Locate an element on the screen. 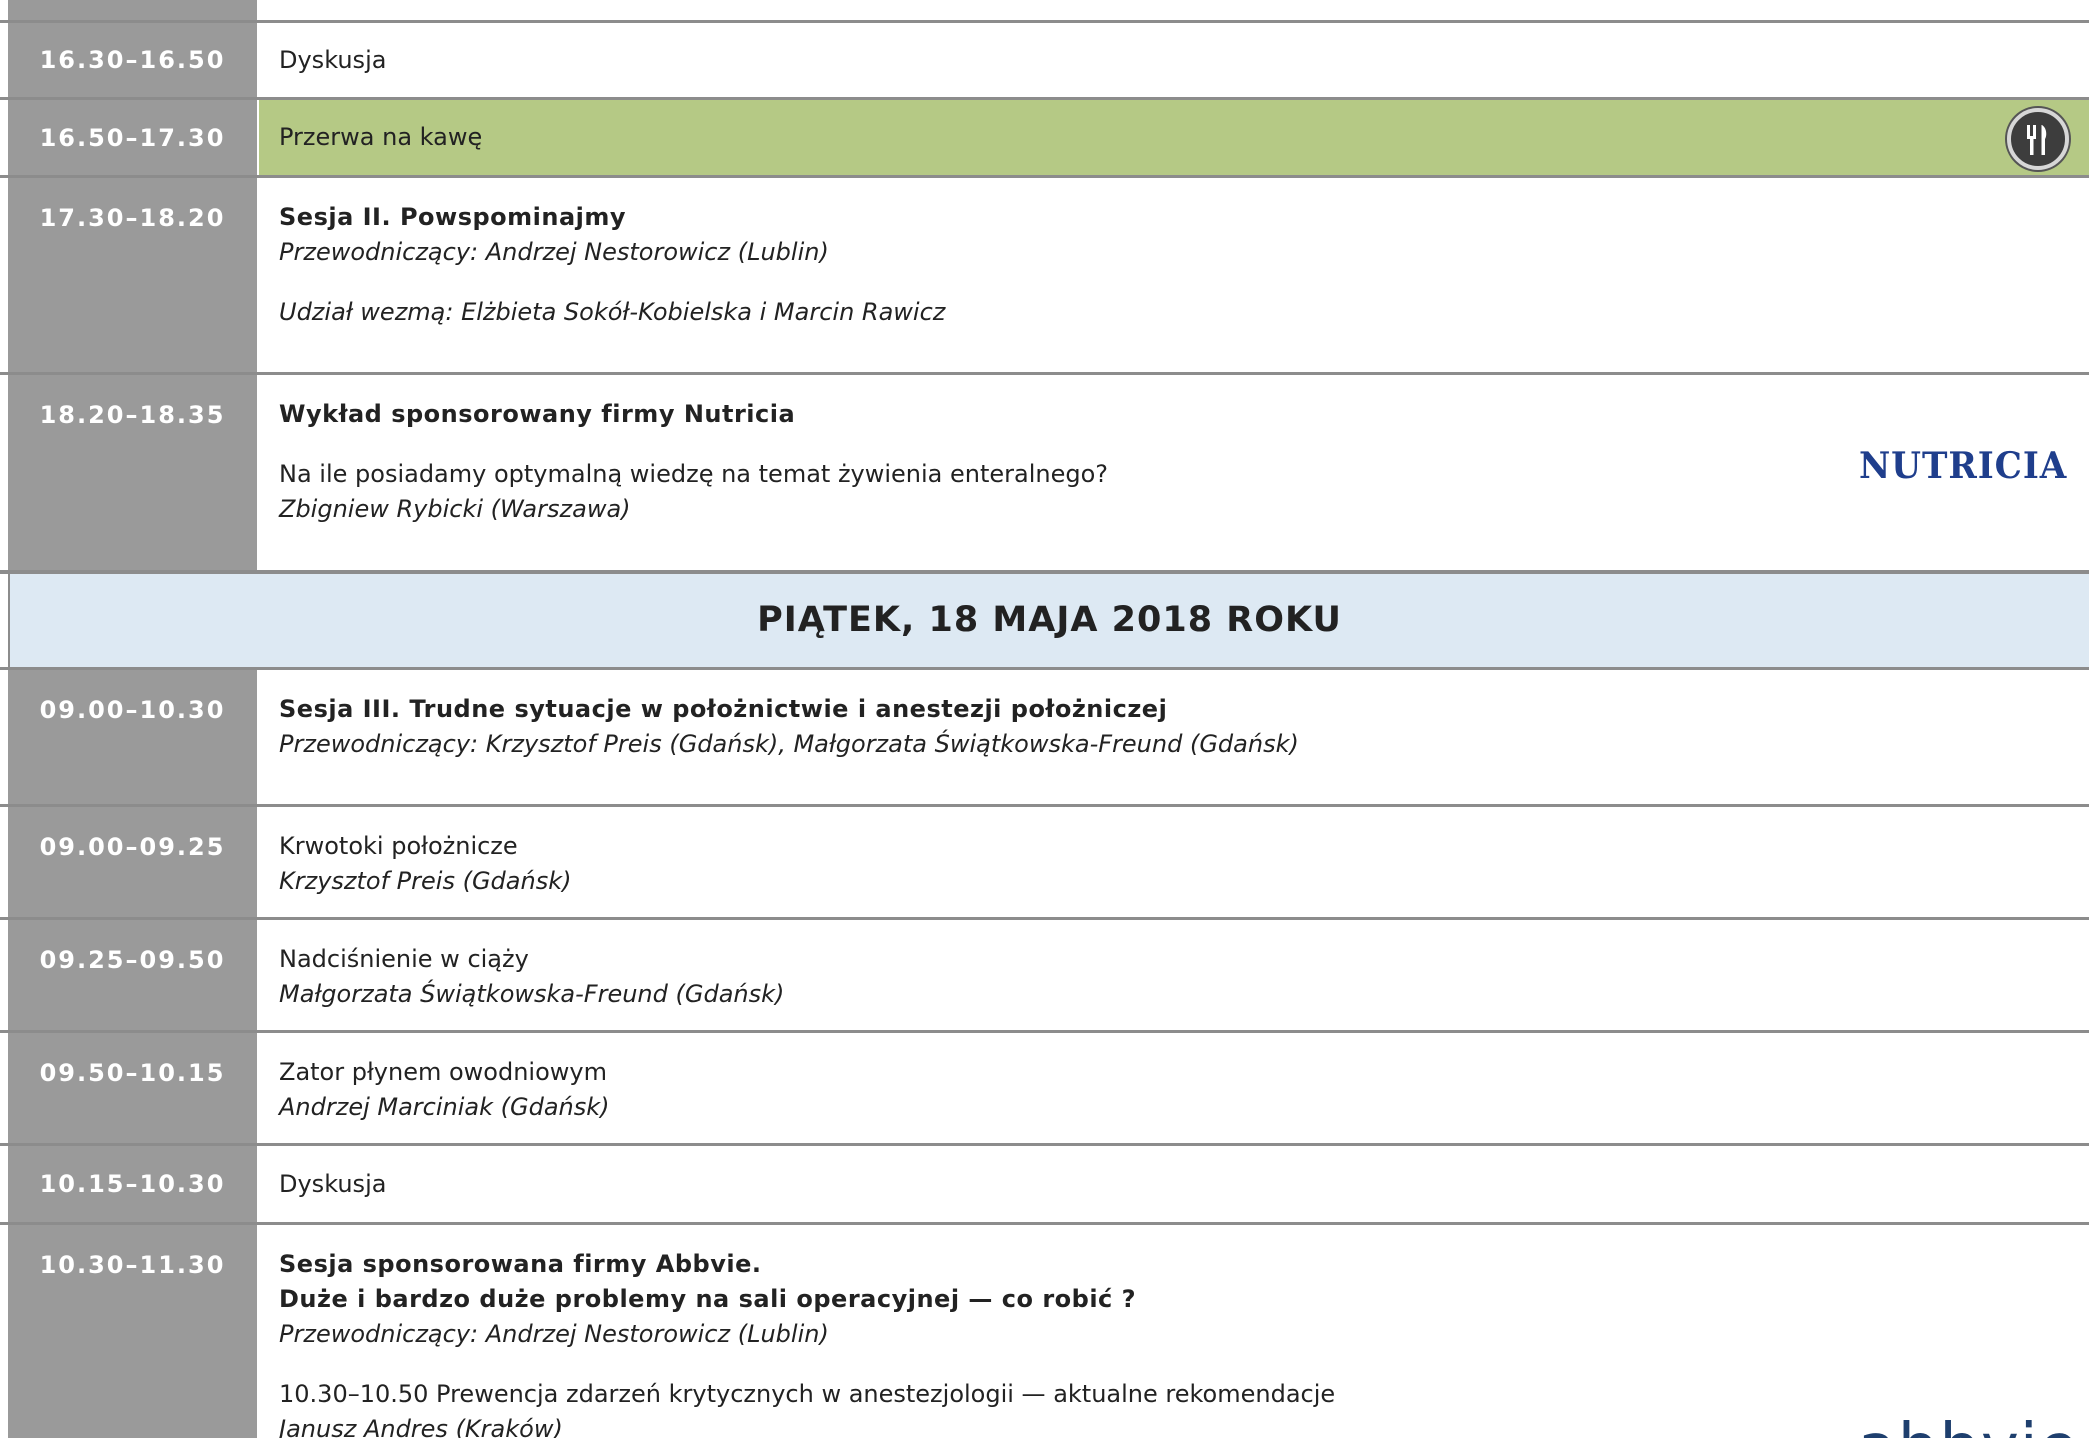  lecture-speaker: Małgorzata Świątkowska-Freund (Gdańsk) is located at coordinates (532, 994).